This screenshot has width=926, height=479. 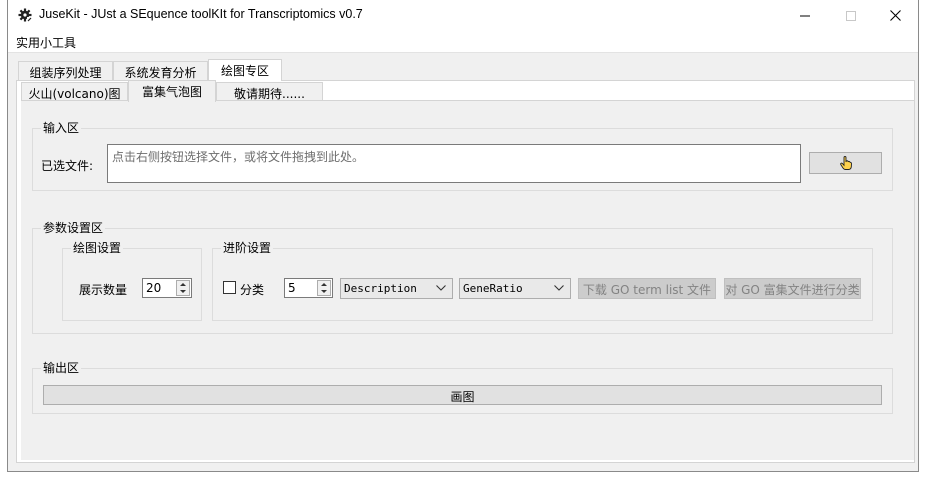 I want to click on output-section-title: 输出区, so click(x=61, y=368).